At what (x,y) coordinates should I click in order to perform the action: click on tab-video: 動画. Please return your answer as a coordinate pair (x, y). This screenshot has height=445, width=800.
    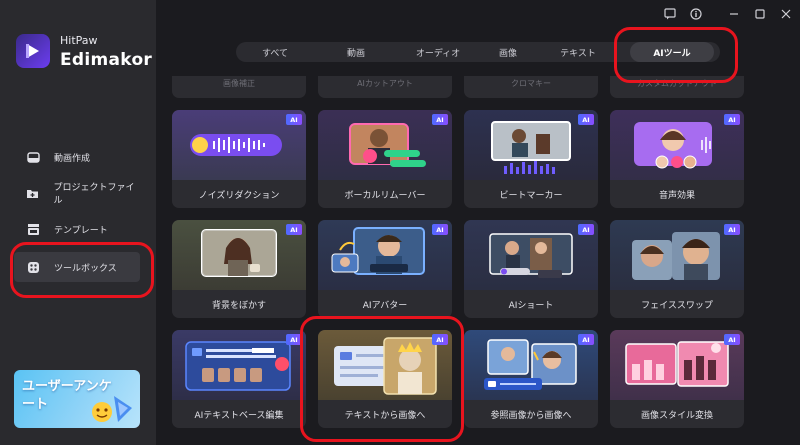
    Looking at the image, I should click on (356, 52).